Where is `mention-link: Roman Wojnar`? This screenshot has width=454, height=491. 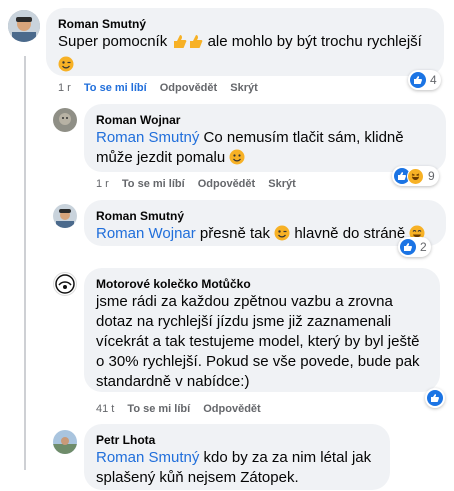 mention-link: Roman Wojnar is located at coordinates (146, 233).